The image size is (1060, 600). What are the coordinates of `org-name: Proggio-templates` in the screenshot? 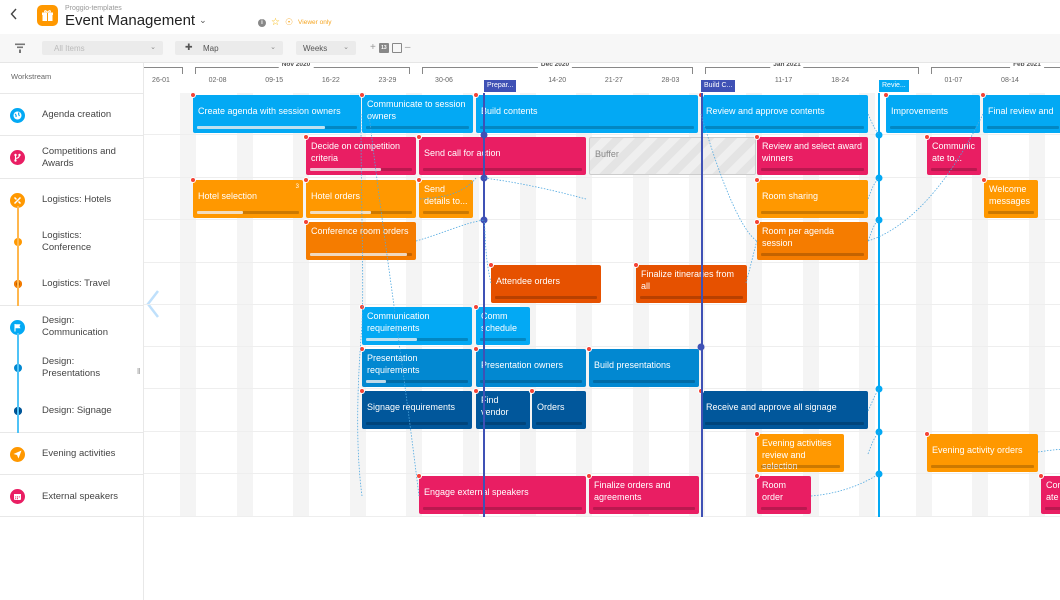 It's located at (93, 8).